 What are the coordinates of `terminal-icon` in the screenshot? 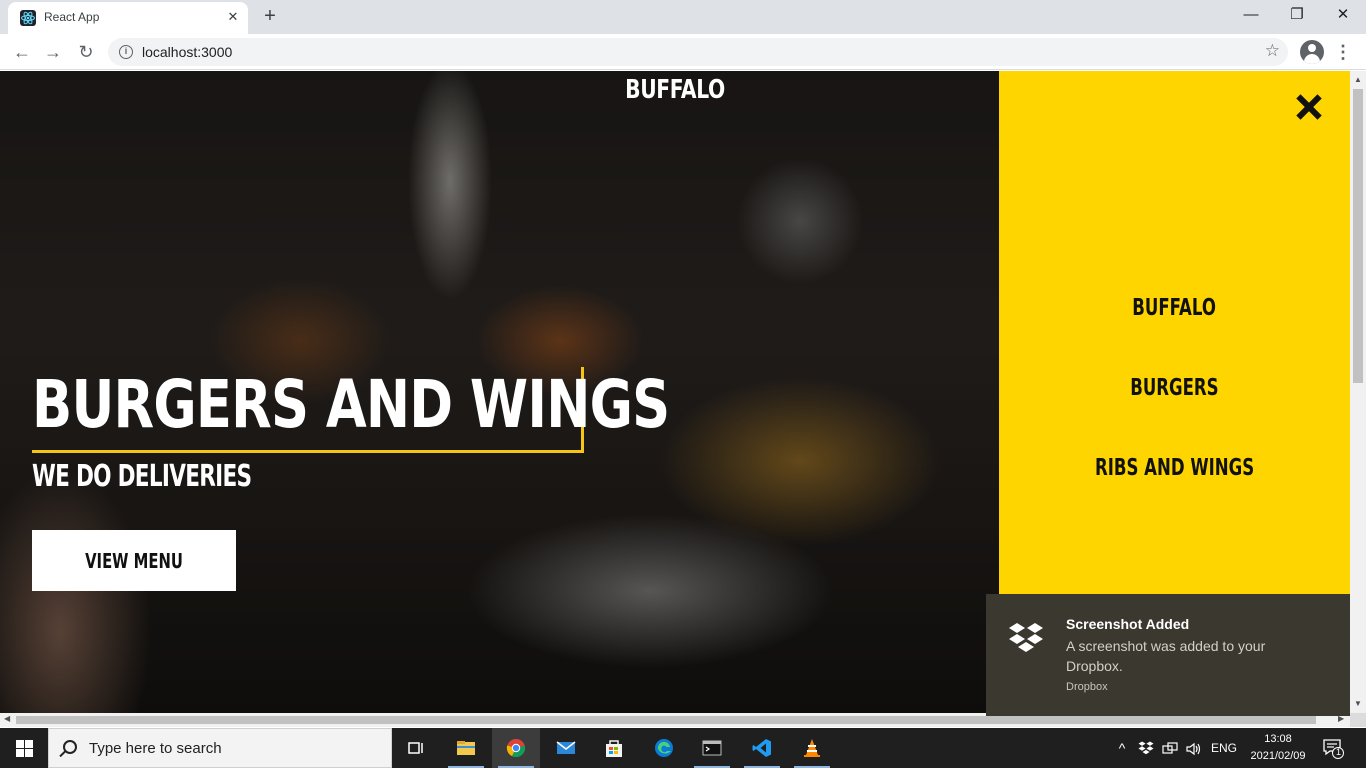 It's located at (712, 748).